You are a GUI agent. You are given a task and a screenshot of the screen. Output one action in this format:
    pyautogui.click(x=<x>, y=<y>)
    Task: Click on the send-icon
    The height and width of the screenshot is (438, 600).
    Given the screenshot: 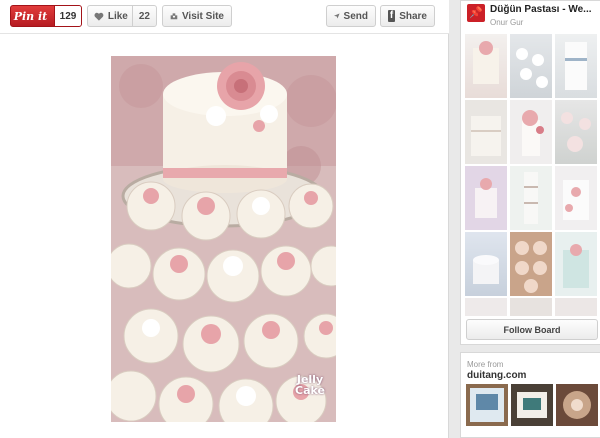 What is the action you would take?
    pyautogui.click(x=337, y=16)
    